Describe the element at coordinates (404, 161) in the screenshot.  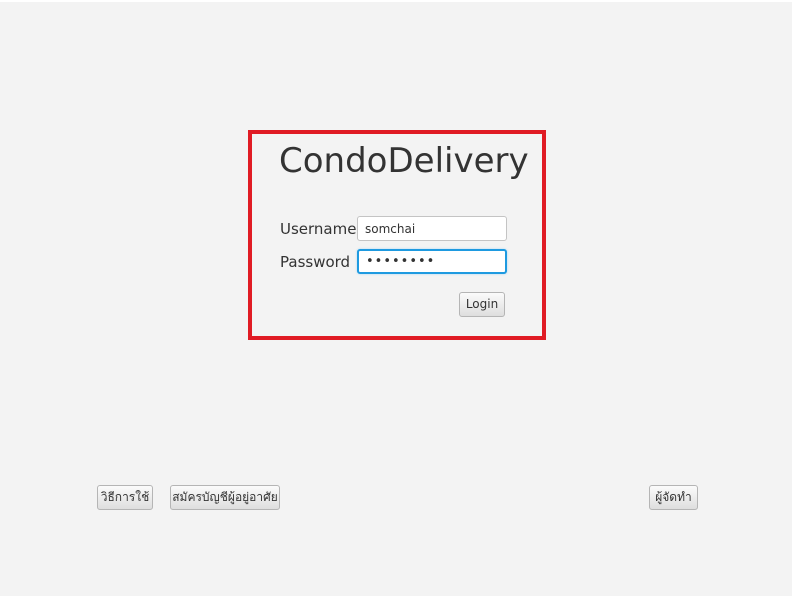
I see `app-title: CondoDelivery` at that location.